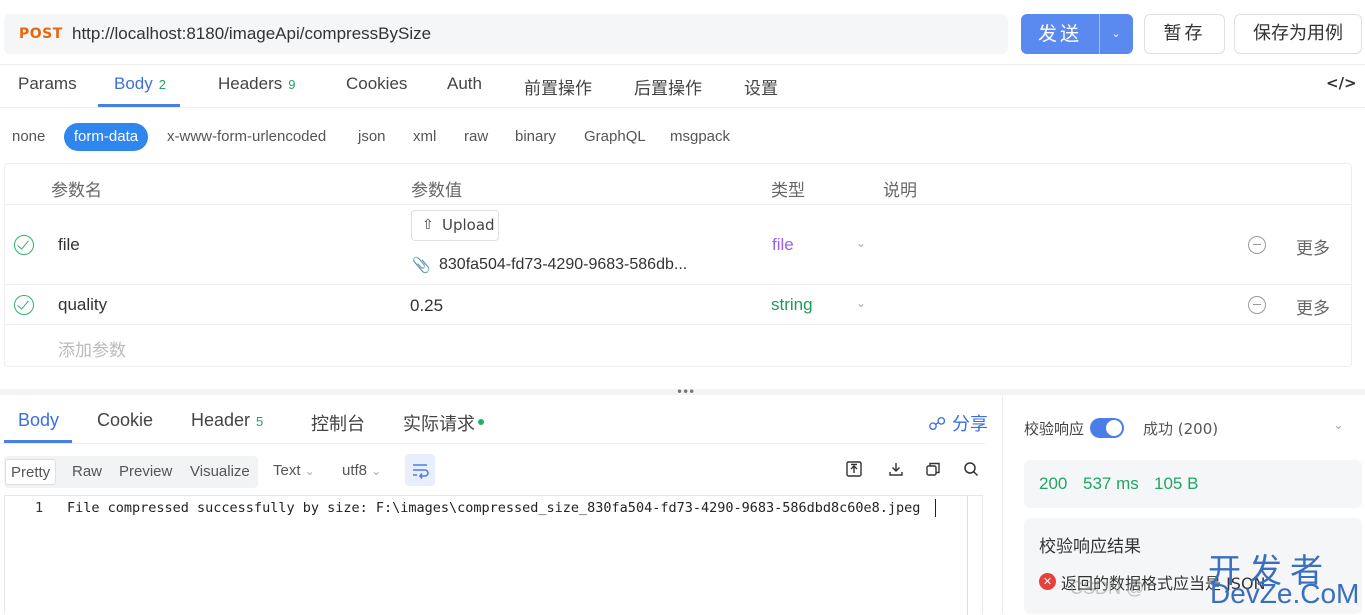 This screenshot has width=1365, height=615. I want to click on status-code: 200, so click(1053, 483).